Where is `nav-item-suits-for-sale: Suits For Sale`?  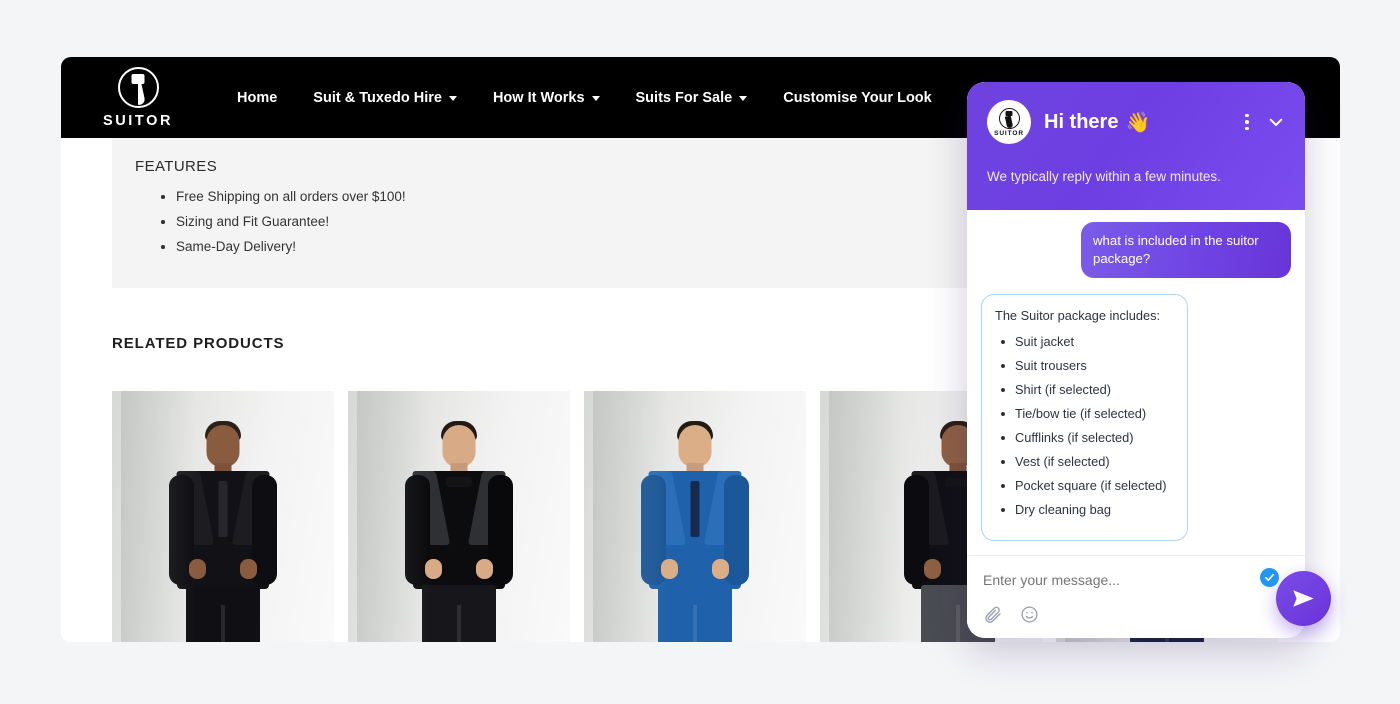 nav-item-suits-for-sale: Suits For Sale is located at coordinates (692, 98).